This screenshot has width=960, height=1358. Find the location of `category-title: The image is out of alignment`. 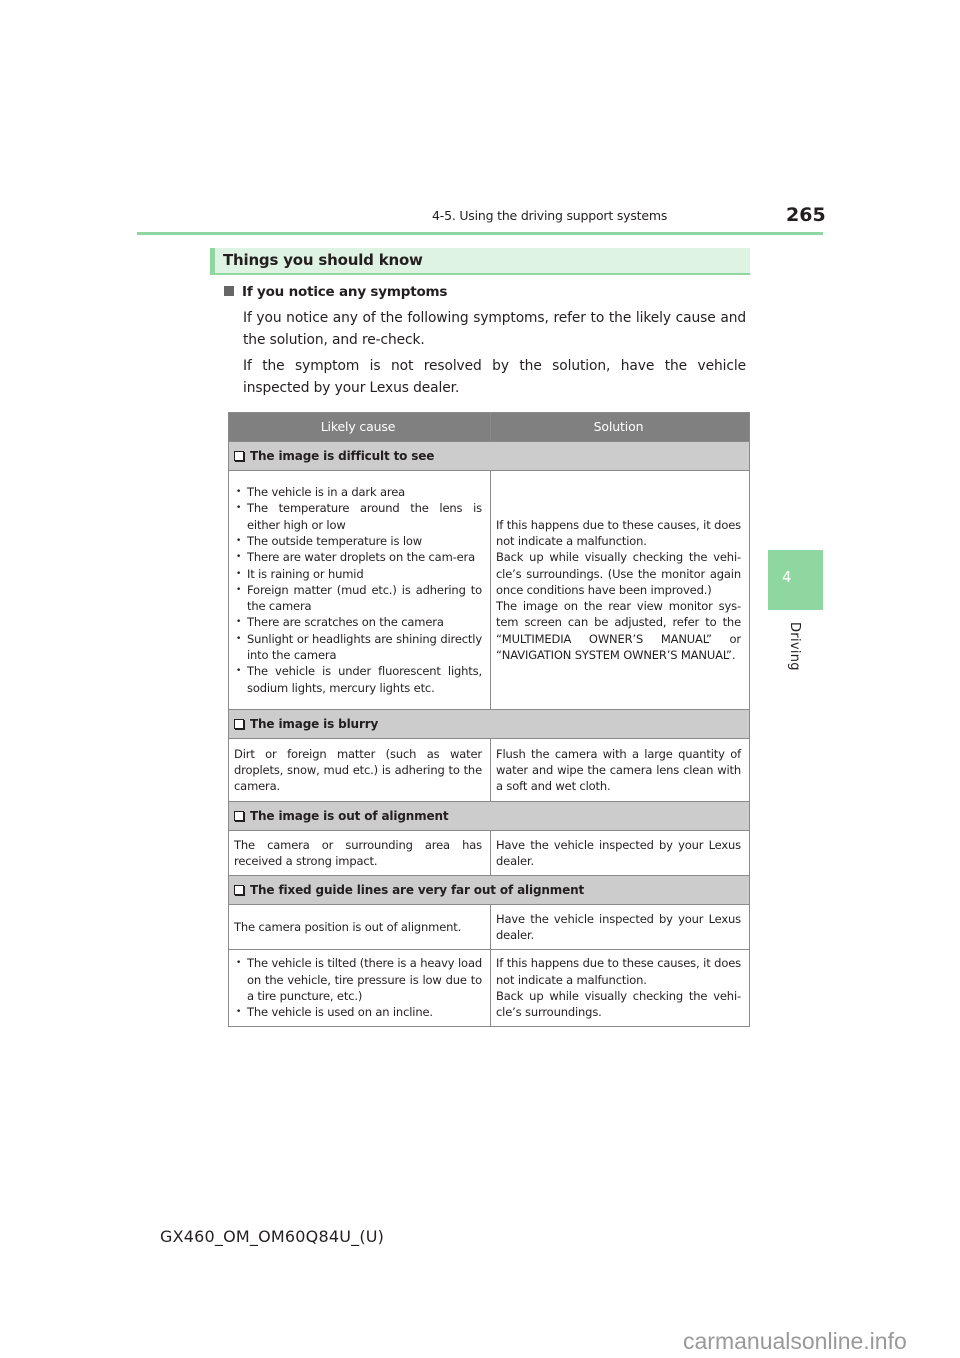

category-title: The image is out of alignment is located at coordinates (349, 815).